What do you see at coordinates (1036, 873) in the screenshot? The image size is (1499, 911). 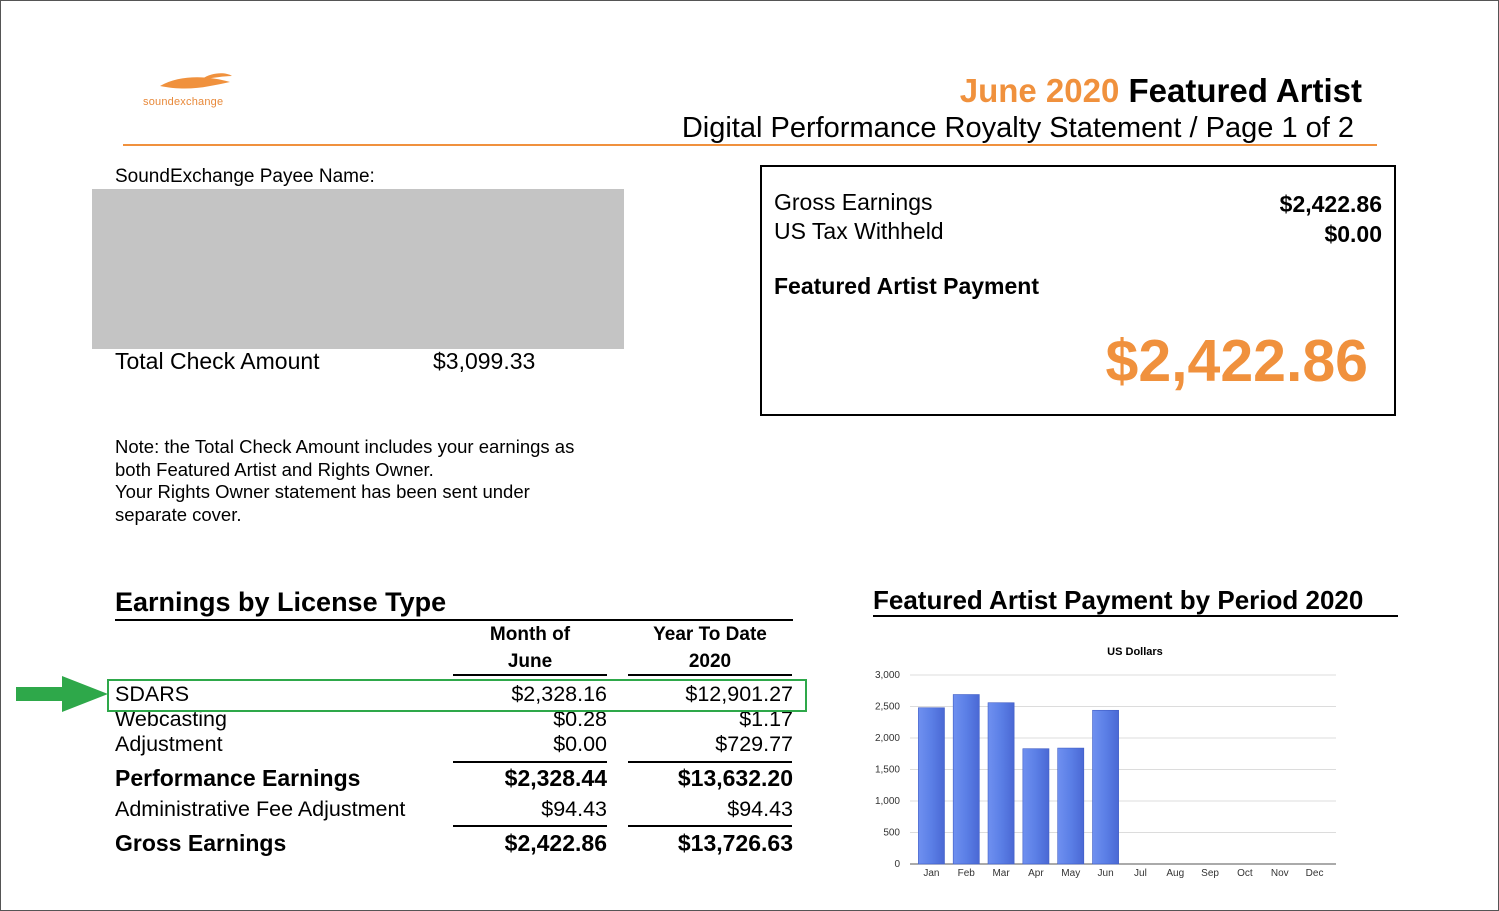 I see `x-tick-label: Apr` at bounding box center [1036, 873].